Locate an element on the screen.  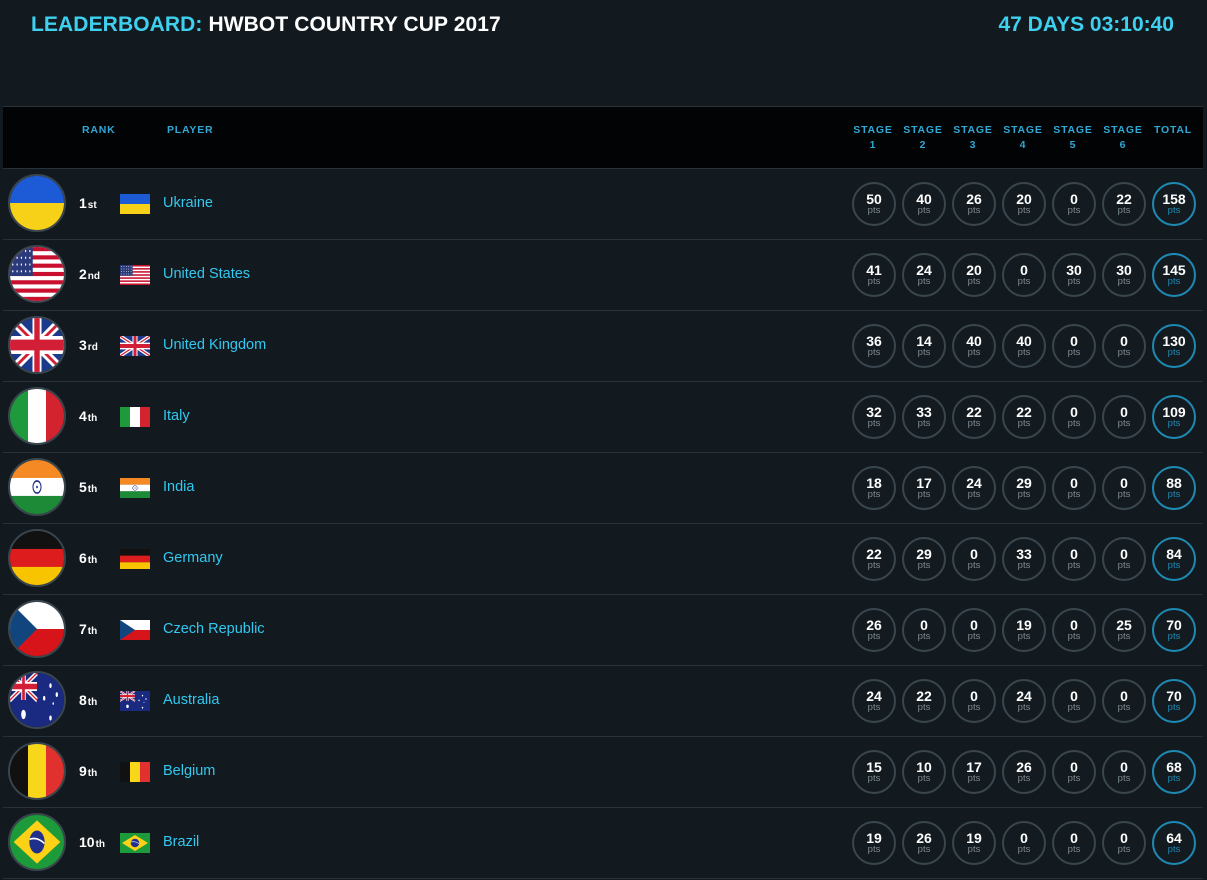
column-header-stage-5: STAGE 5 is located at coordinates (1073, 138).